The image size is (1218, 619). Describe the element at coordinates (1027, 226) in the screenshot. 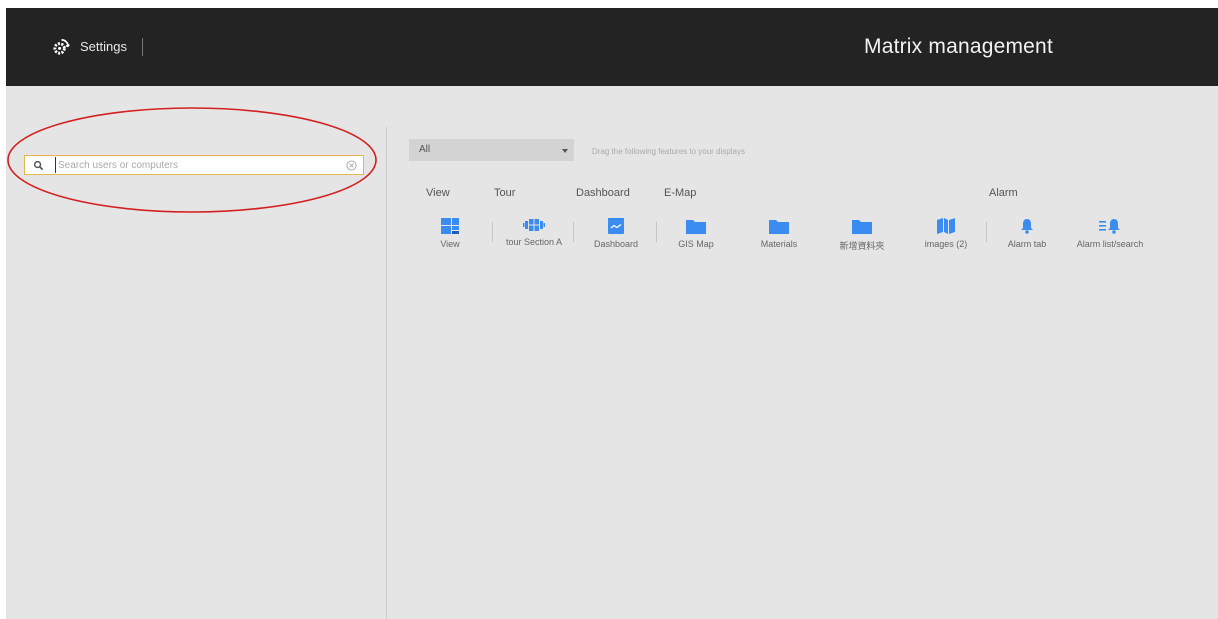

I see `bell-icon` at that location.